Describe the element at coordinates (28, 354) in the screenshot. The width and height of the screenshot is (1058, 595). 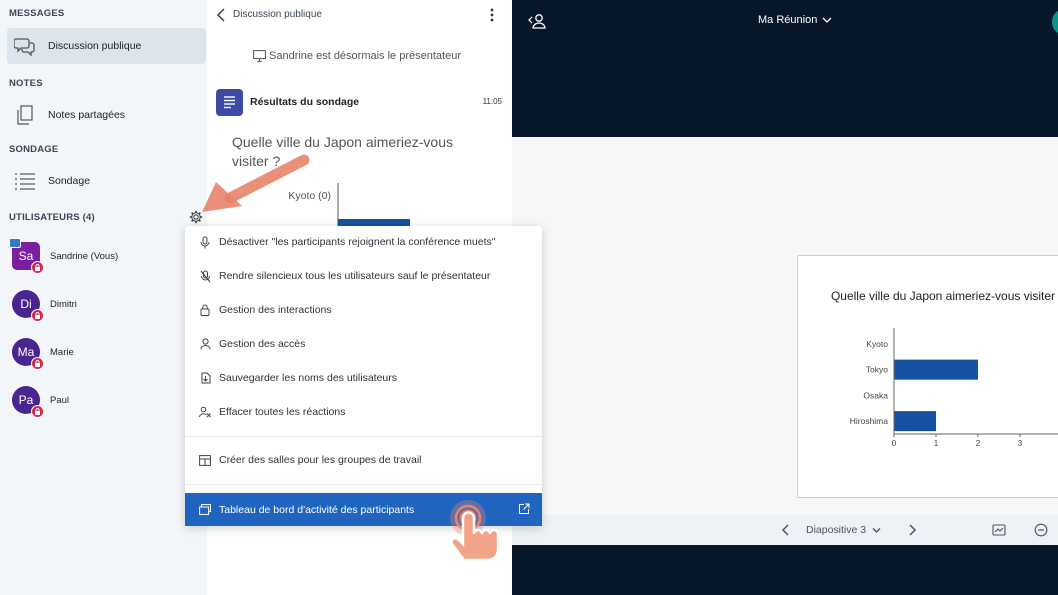
I see `avatar: Ma` at that location.